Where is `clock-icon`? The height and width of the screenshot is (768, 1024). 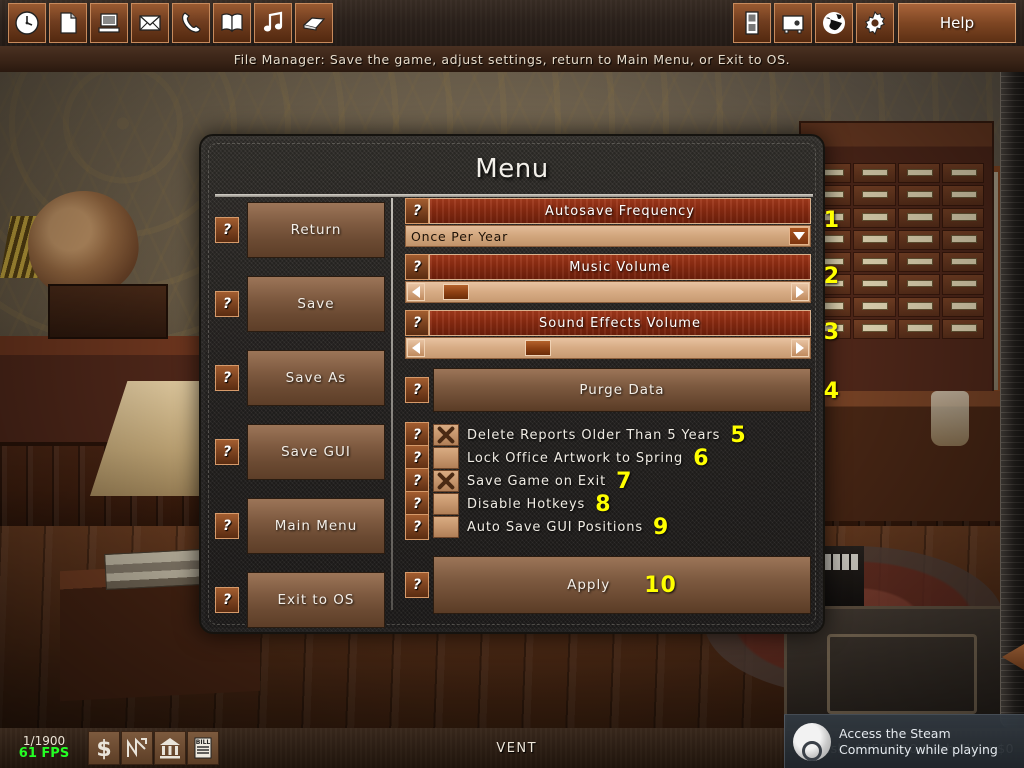
clock-icon is located at coordinates (27, 23).